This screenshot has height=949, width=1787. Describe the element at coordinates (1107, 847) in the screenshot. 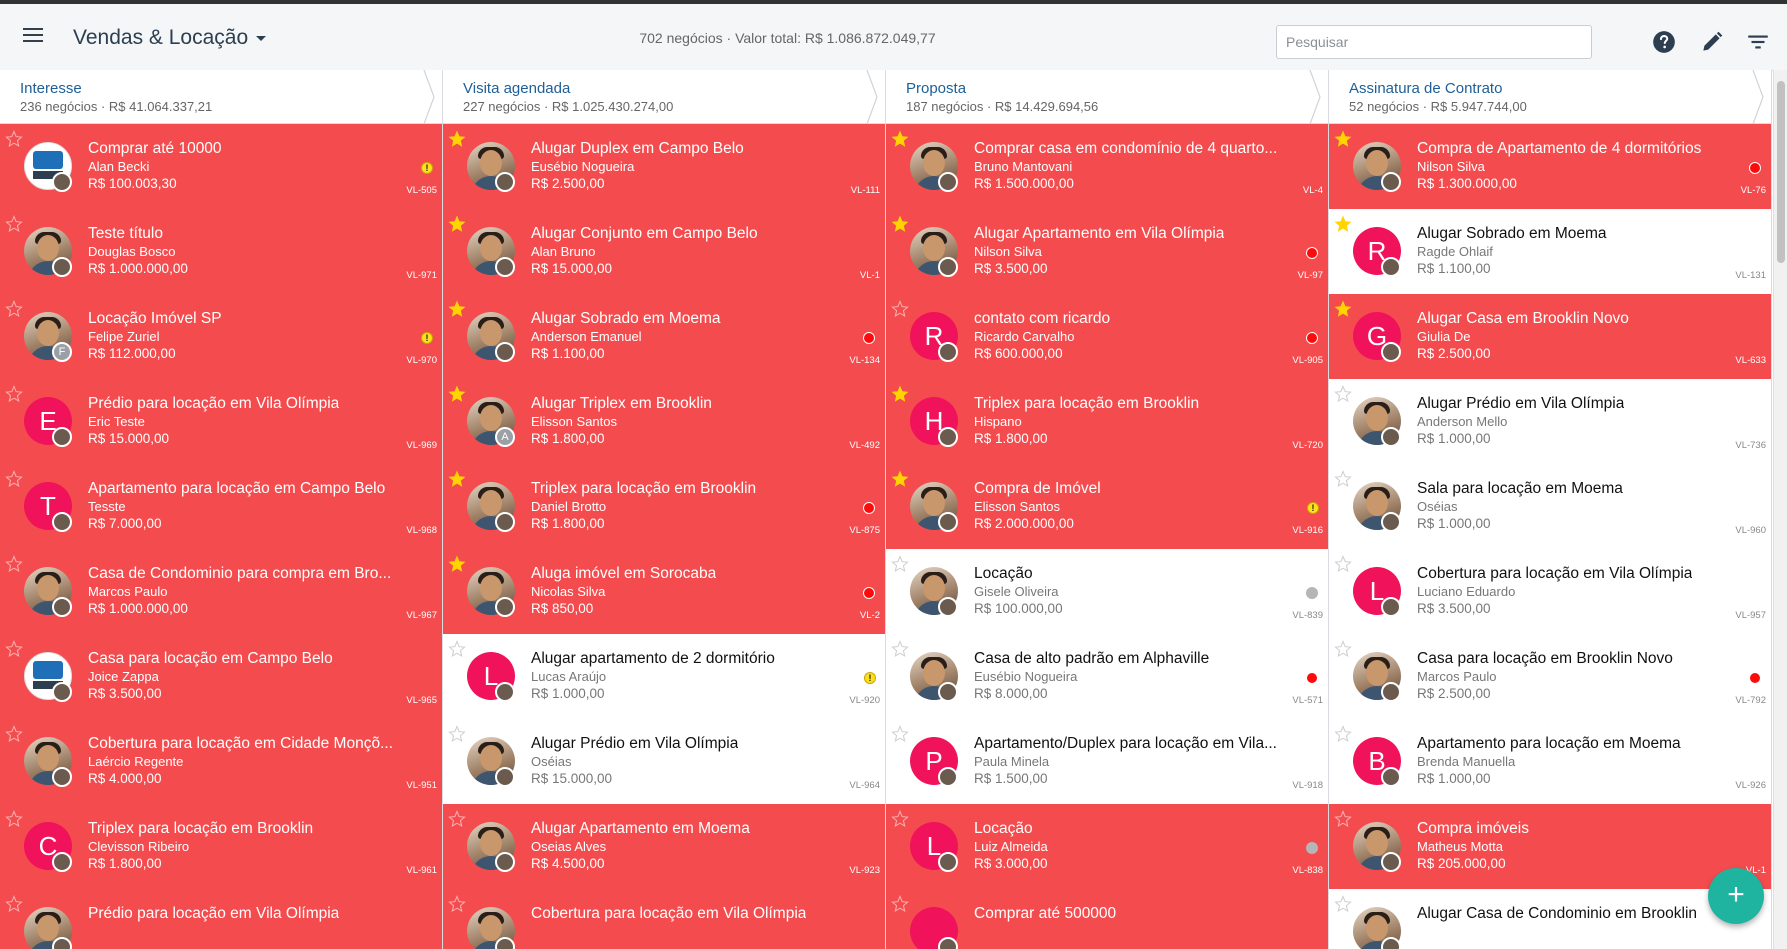

I see `deal-card: L Locação Luiz Almeida R$ 3.000,00 VL-838` at that location.